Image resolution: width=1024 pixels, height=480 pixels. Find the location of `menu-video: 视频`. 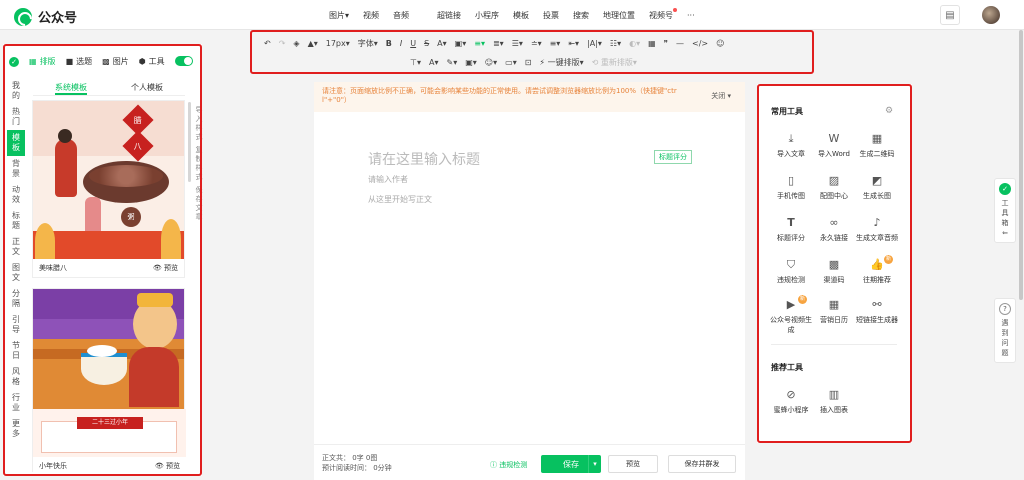

menu-video: 视频 is located at coordinates (371, 15).